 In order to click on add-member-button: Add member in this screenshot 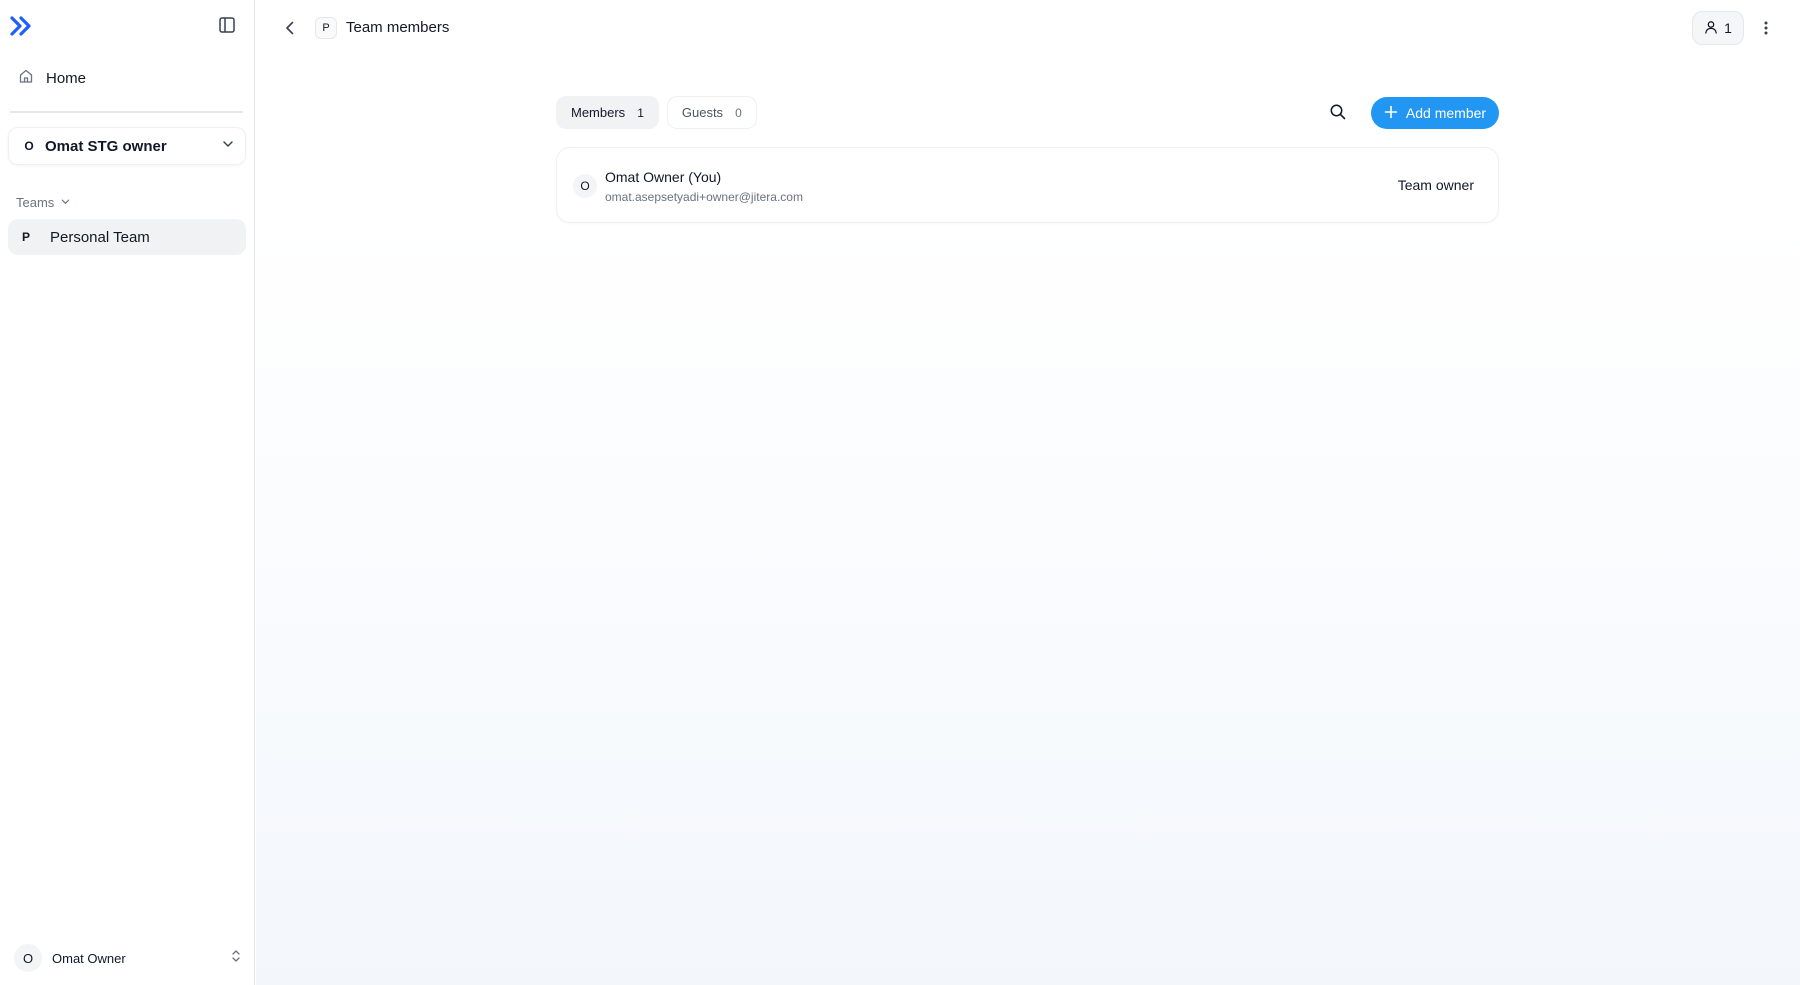, I will do `click(1435, 113)`.